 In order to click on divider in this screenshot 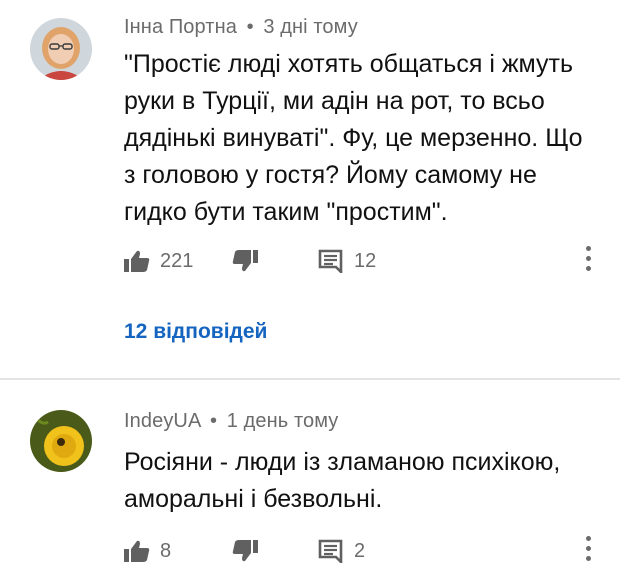, I will do `click(310, 379)`.